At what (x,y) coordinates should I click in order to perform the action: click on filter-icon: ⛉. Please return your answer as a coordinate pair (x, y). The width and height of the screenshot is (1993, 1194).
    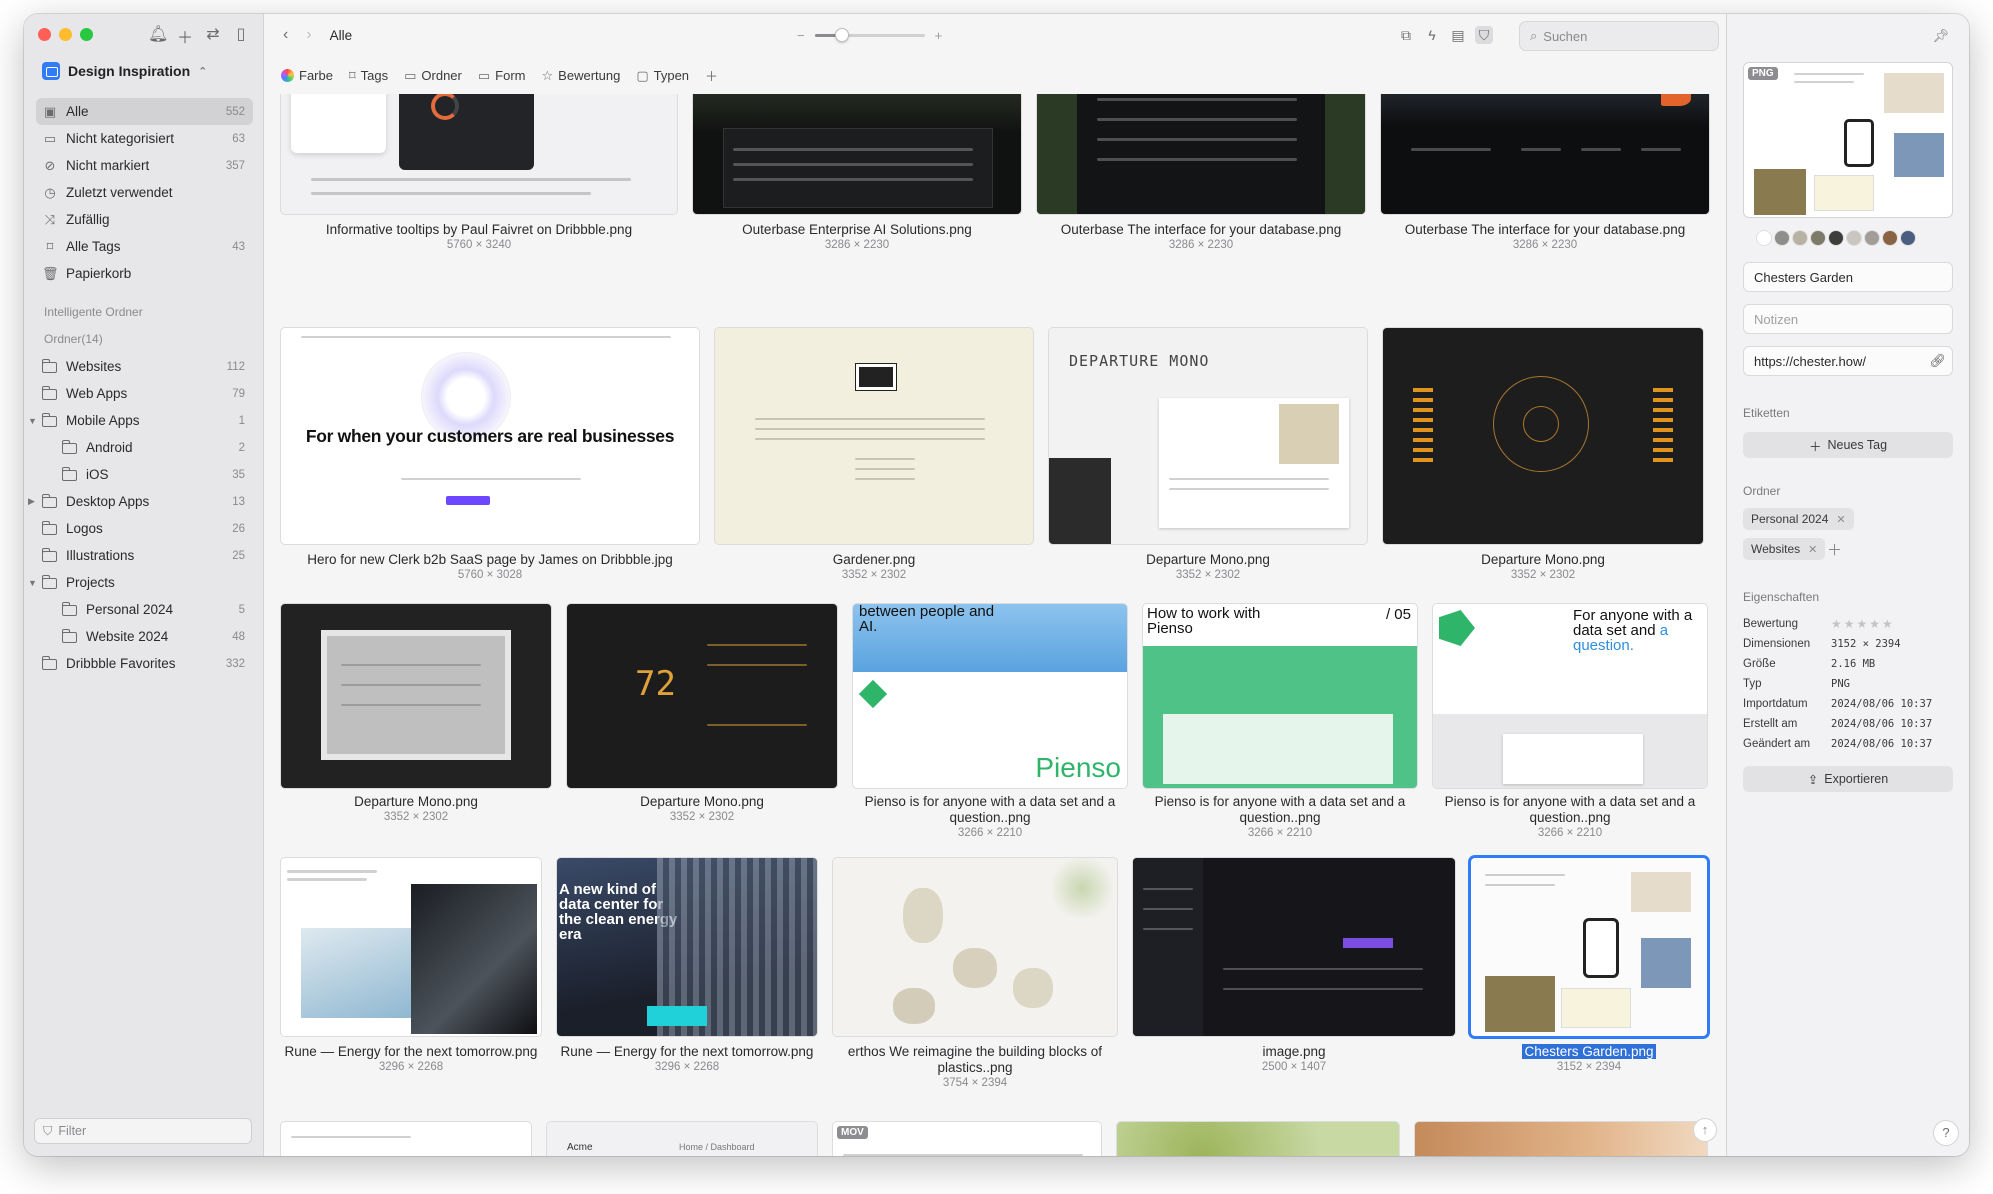
    Looking at the image, I should click on (1484, 35).